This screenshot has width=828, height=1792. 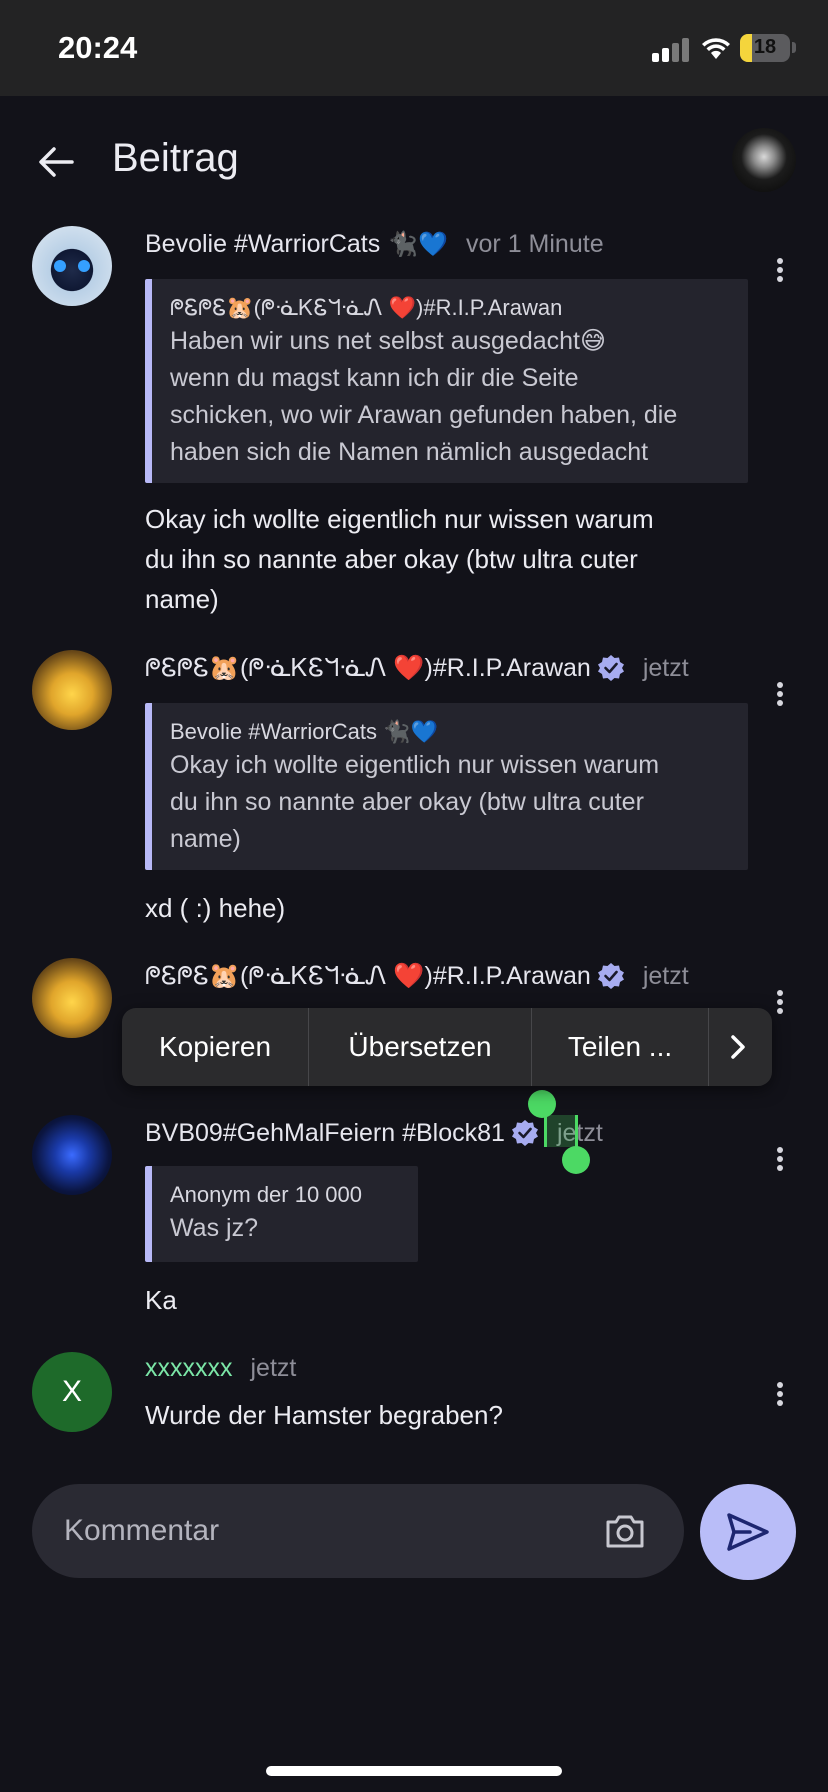 I want to click on comment-meta: Bevolie #WarriorCats 🐈‍⬛💙 vor 1 Minute, so click(x=374, y=244).